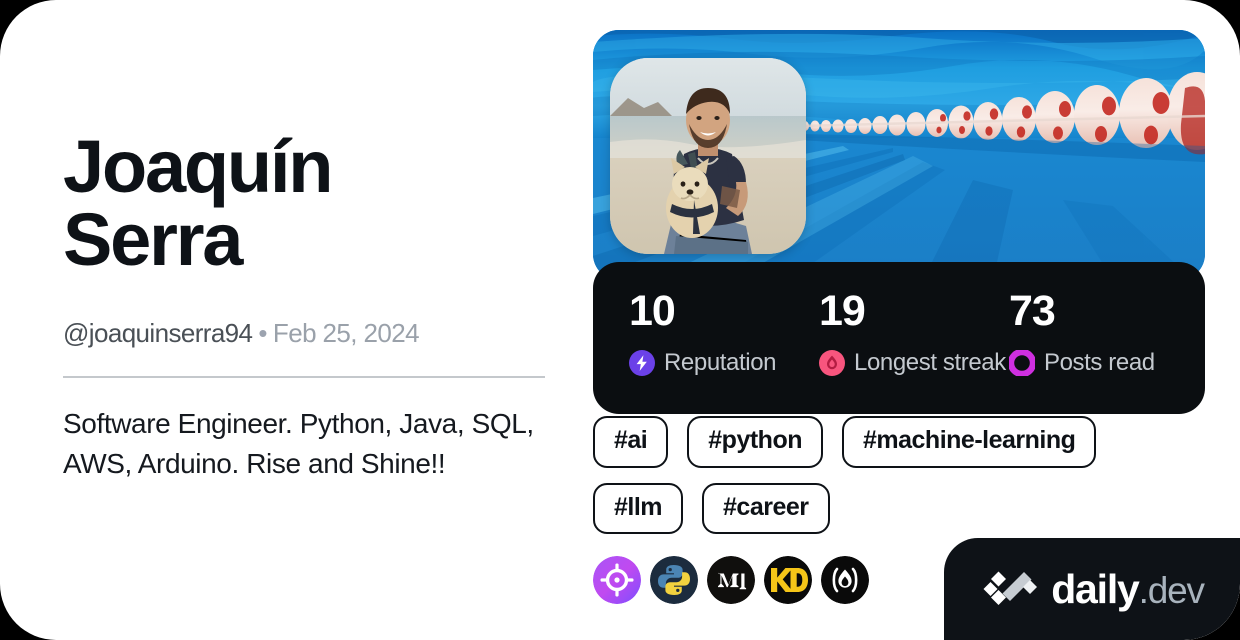  What do you see at coordinates (638, 508) in the screenshot?
I see `tag-chip: #llm` at bounding box center [638, 508].